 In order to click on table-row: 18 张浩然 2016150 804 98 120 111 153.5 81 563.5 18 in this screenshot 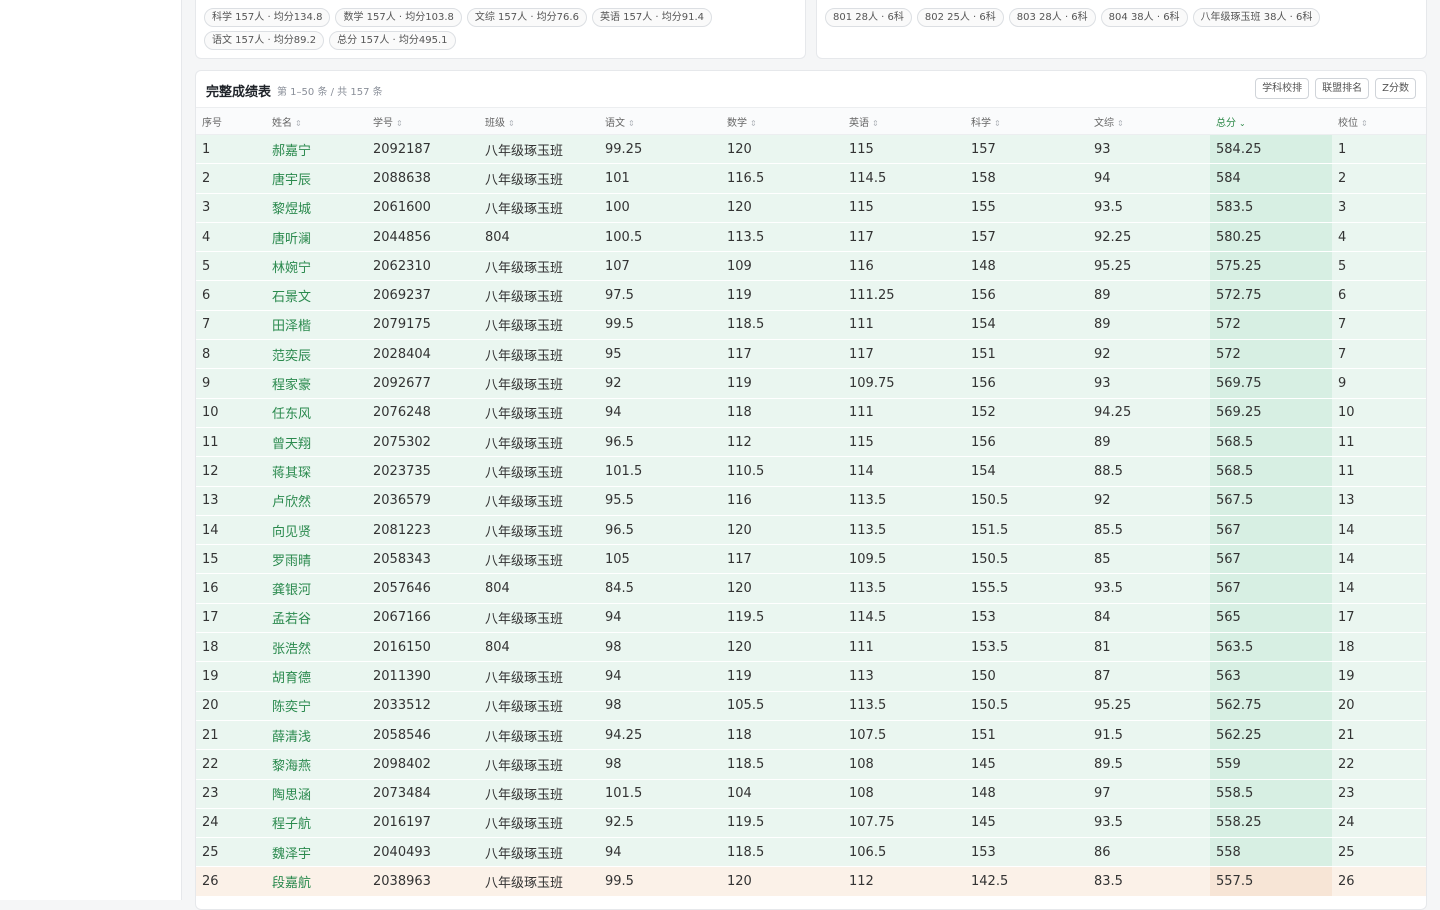, I will do `click(811, 647)`.